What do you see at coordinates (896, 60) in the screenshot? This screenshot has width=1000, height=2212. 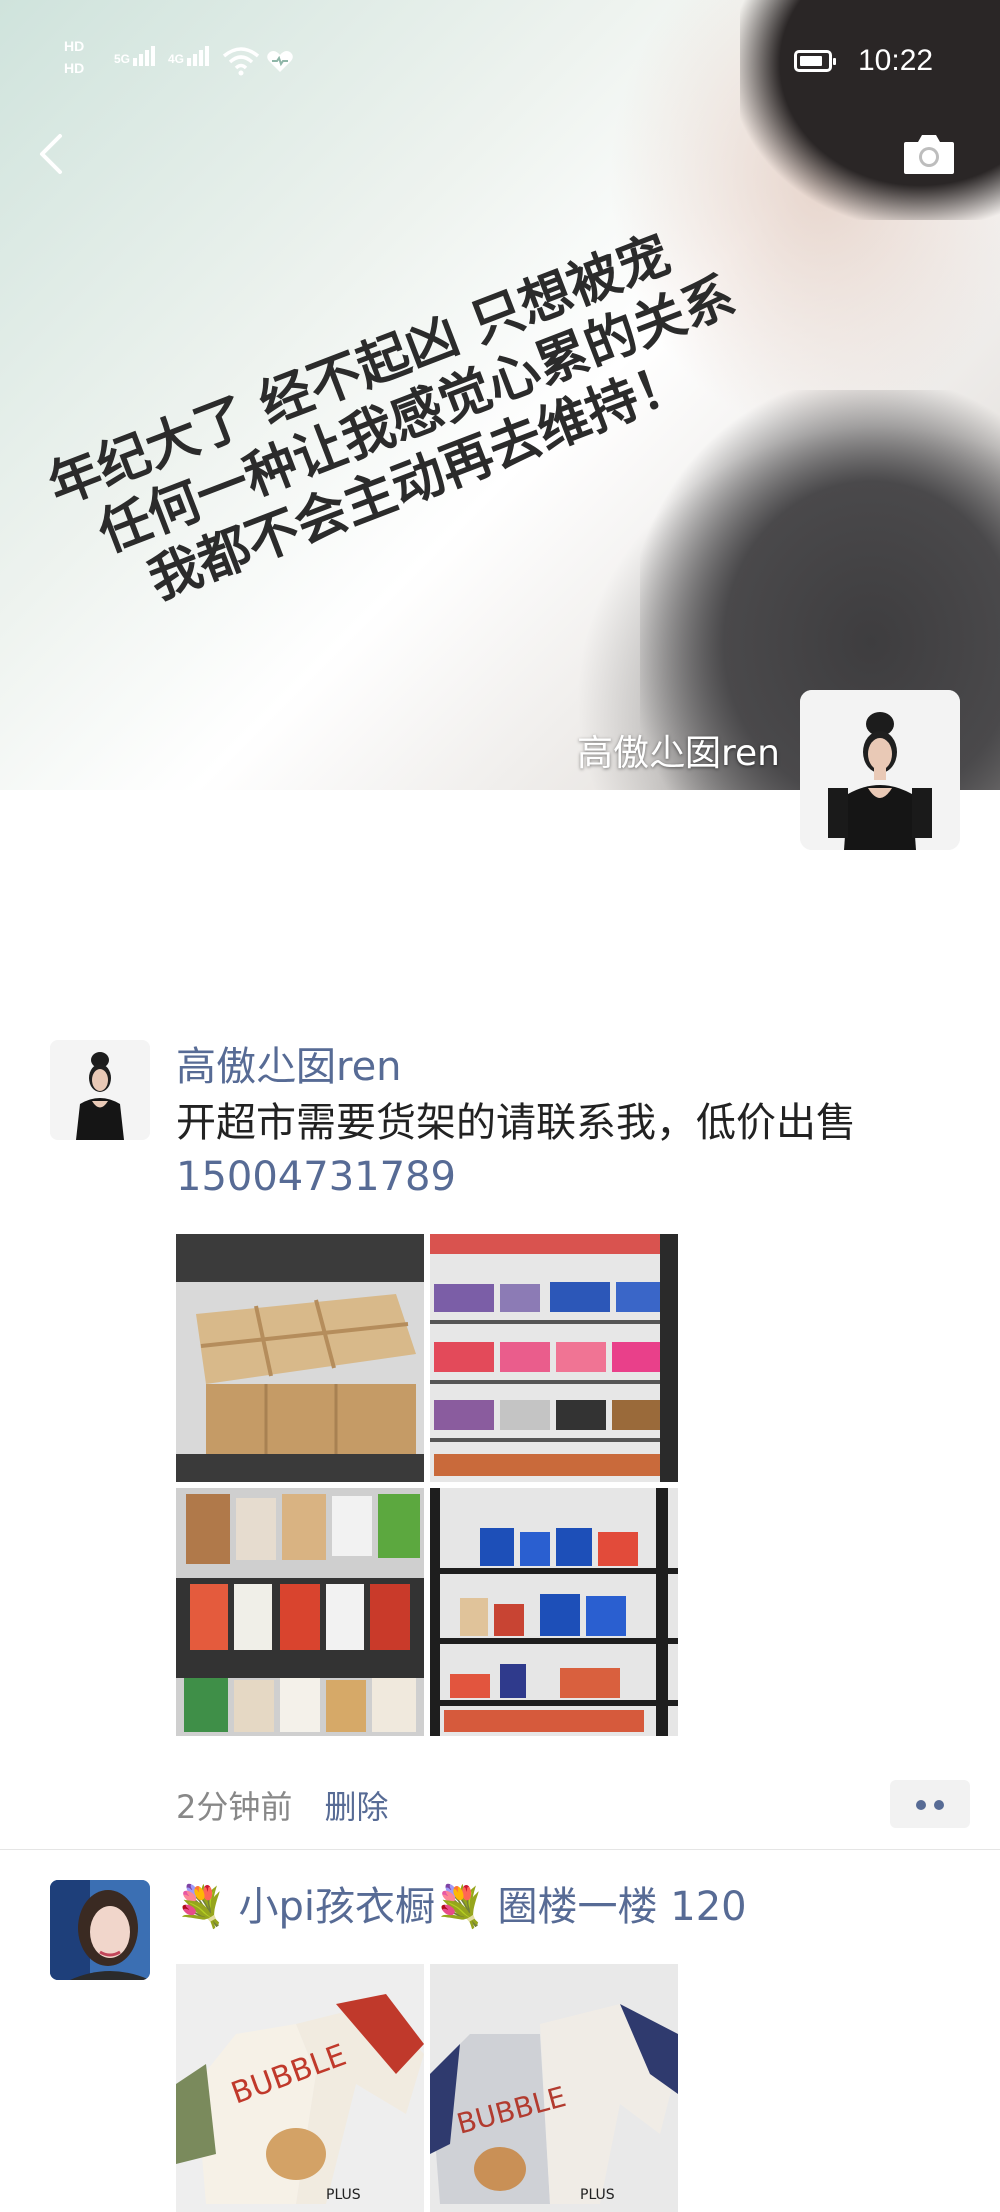 I see `clock: 10:22` at bounding box center [896, 60].